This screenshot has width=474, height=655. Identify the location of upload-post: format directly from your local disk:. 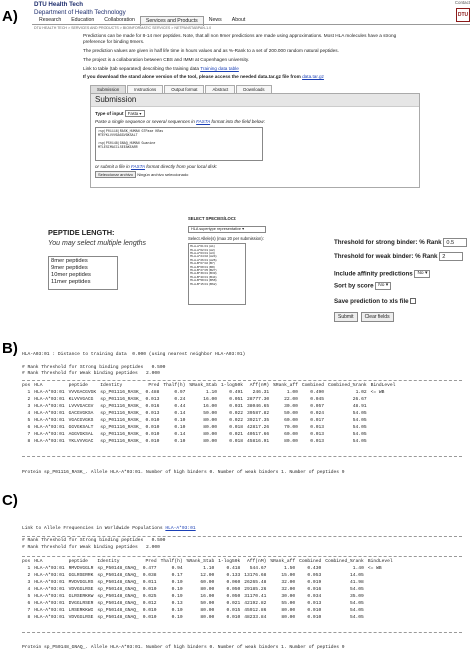
(181, 166).